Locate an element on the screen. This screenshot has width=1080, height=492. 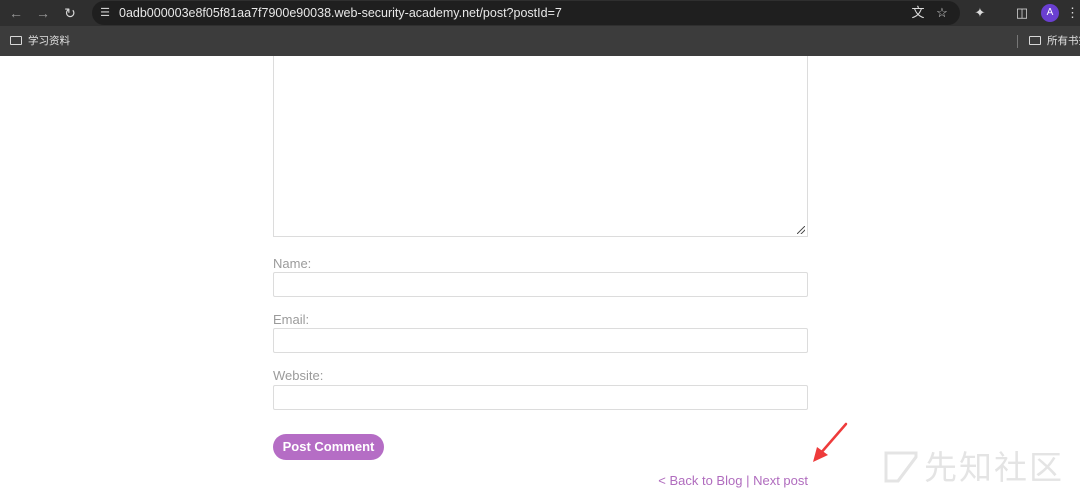
resize-handle-icon is located at coordinates (801, 230).